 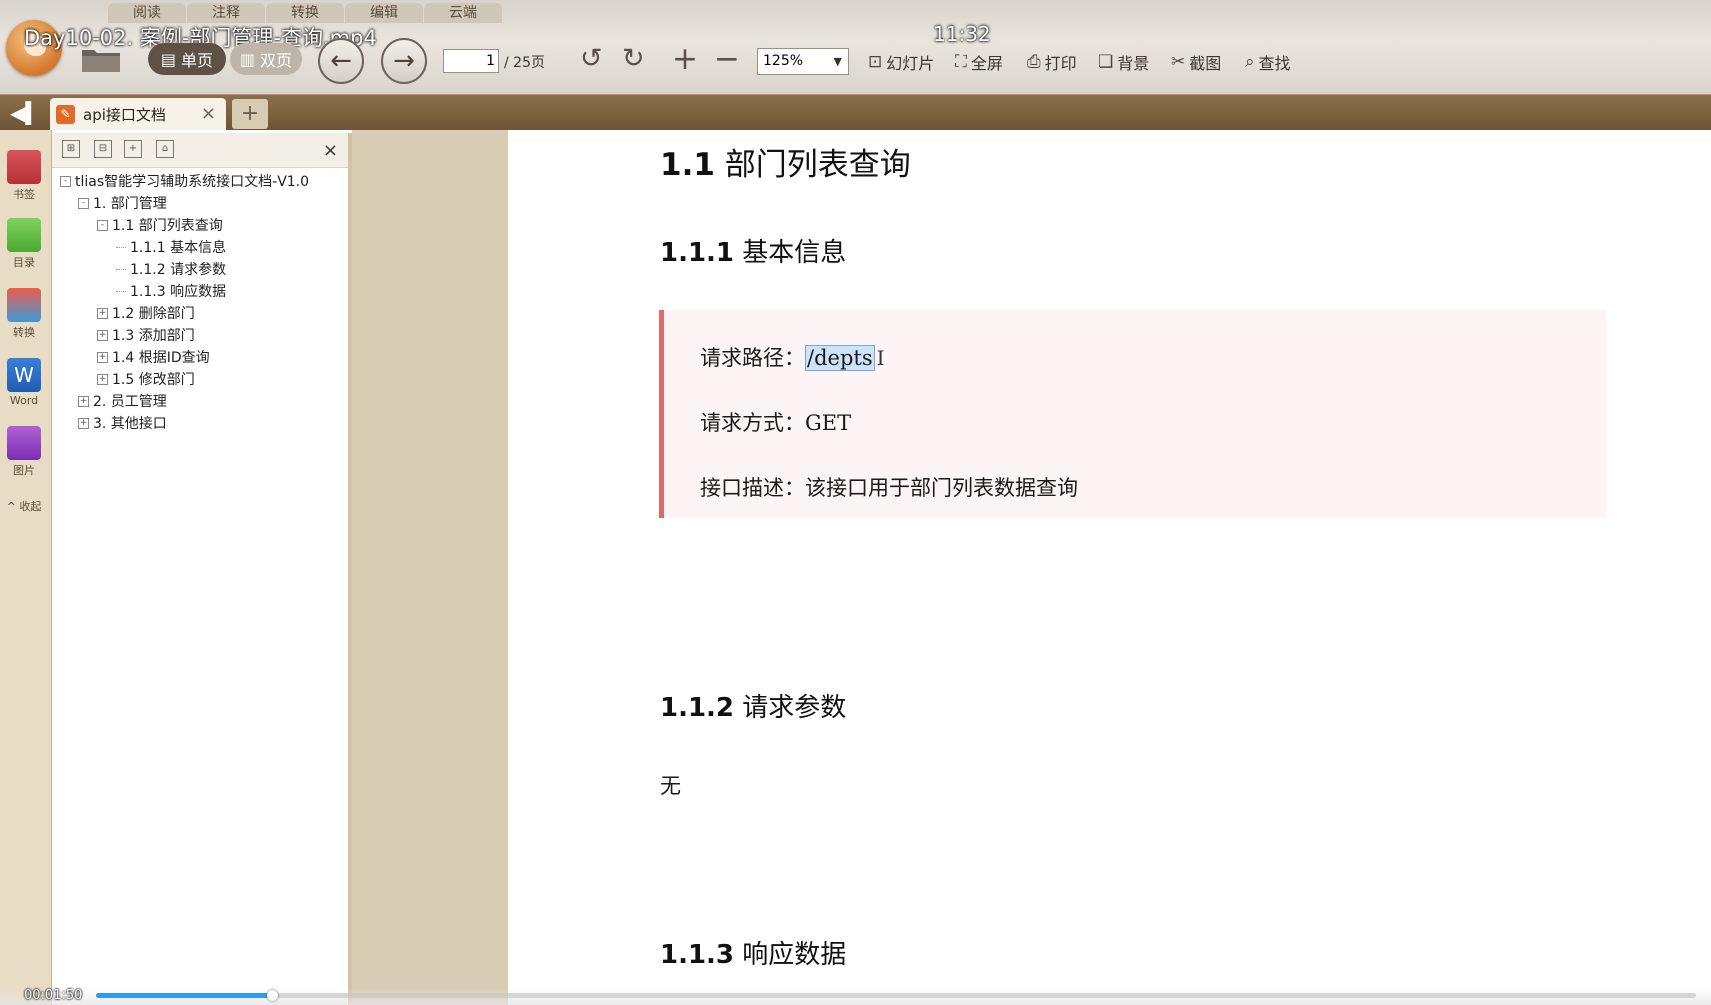 I want to click on toc-node-label: tlias智能学习辅助系统接口文档-V1.0, so click(x=192, y=182).